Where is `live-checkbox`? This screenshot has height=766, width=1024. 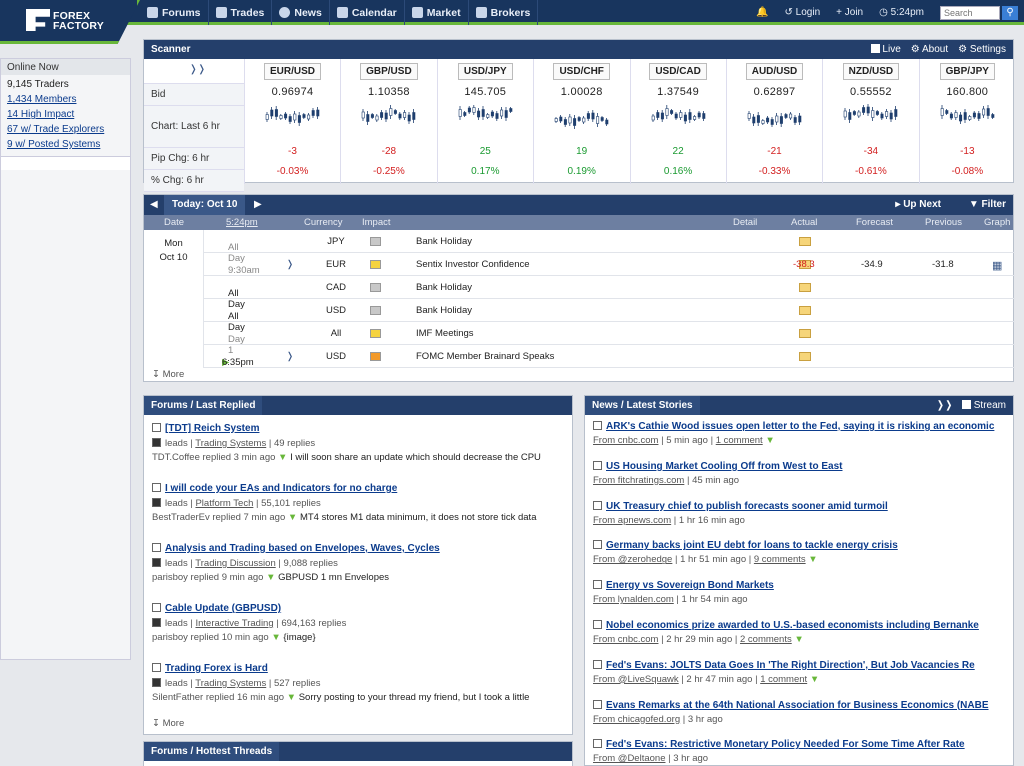
live-checkbox is located at coordinates (875, 48).